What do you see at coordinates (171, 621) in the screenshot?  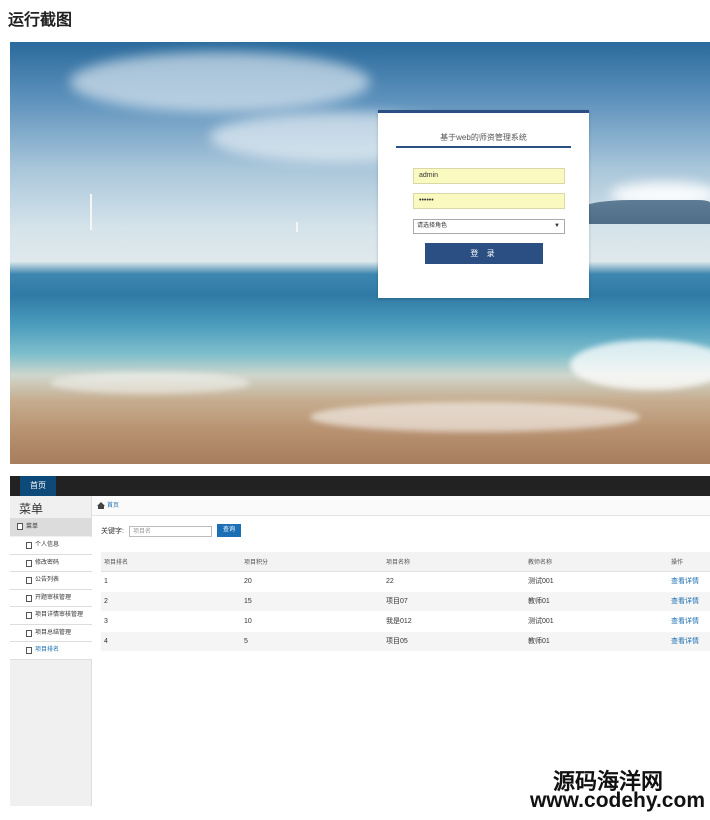 I see `table-cell: 3` at bounding box center [171, 621].